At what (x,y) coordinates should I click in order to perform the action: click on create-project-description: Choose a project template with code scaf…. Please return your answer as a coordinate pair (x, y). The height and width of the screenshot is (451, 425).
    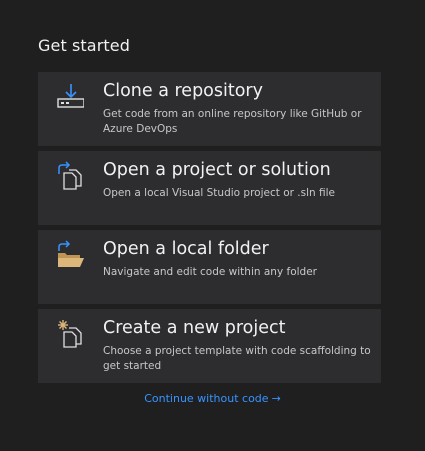
    Looking at the image, I should click on (237, 358).